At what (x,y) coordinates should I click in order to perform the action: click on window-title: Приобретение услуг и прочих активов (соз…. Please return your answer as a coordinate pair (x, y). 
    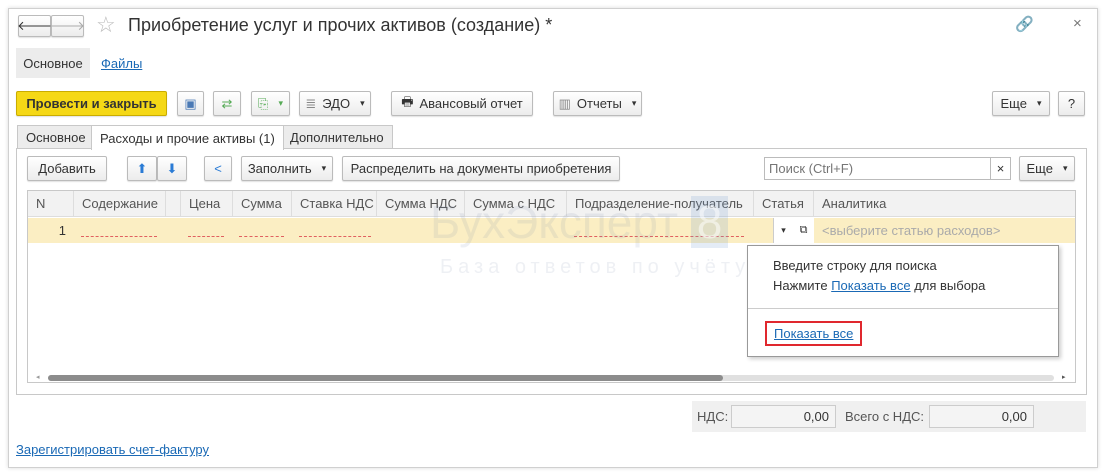
    Looking at the image, I should click on (340, 25).